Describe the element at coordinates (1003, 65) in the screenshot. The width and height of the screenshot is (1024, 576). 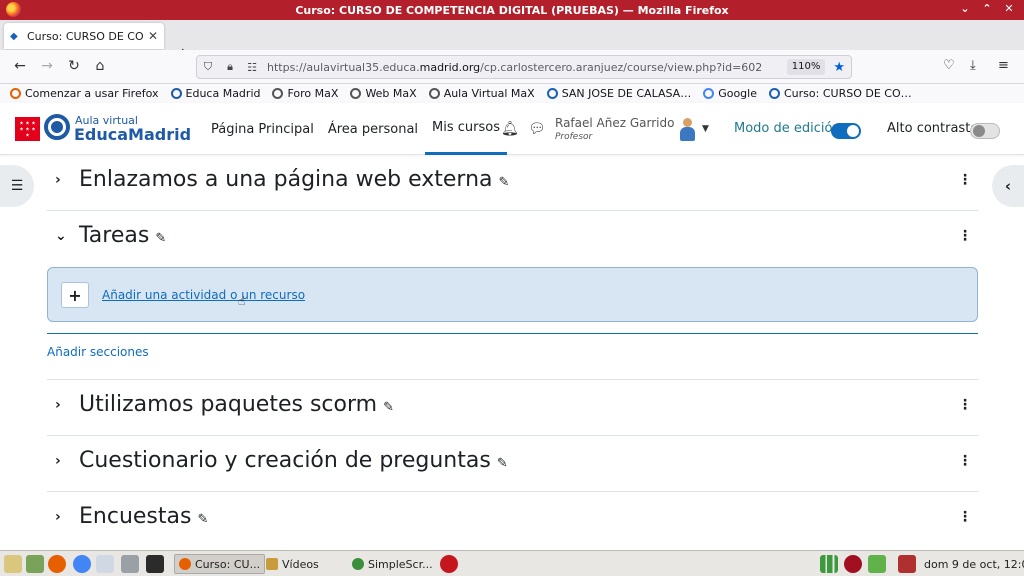
I see `menu-icon: ≡` at that location.